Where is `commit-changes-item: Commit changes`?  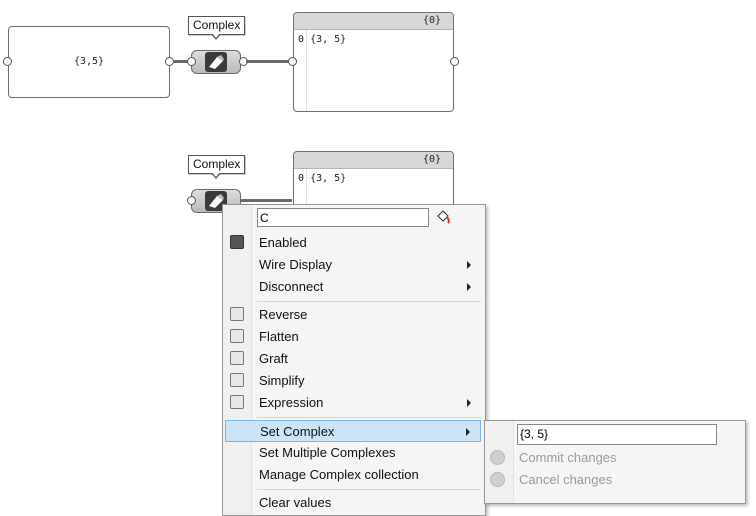 commit-changes-item: Commit changes is located at coordinates (614, 458).